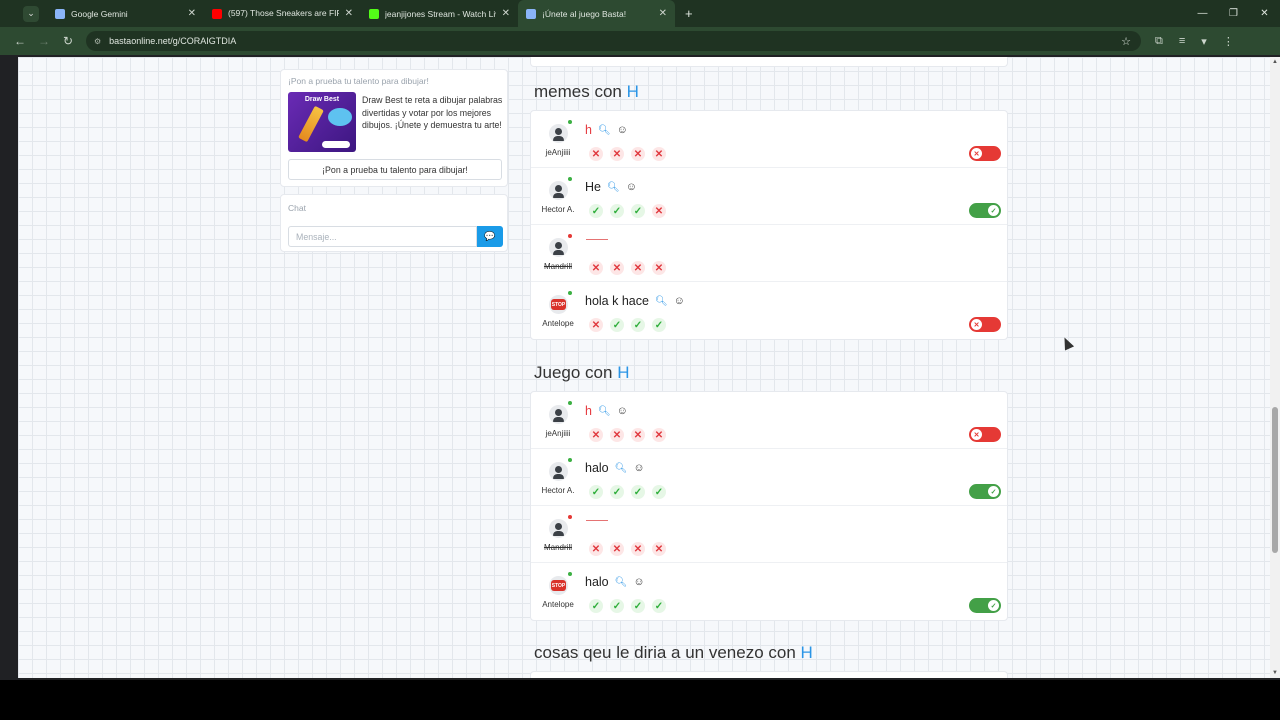 The image size is (1280, 720). Describe the element at coordinates (635, 301) in the screenshot. I see `answer: hola k hace 🔍︎ ☺` at that location.